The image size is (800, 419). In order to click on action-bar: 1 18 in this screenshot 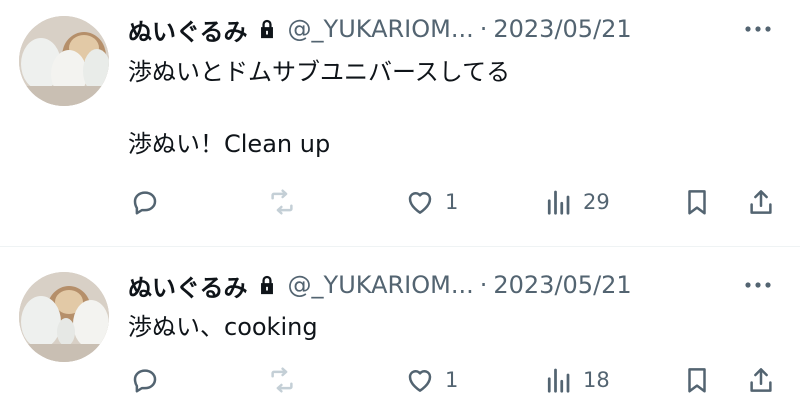, I will do `click(400, 380)`.